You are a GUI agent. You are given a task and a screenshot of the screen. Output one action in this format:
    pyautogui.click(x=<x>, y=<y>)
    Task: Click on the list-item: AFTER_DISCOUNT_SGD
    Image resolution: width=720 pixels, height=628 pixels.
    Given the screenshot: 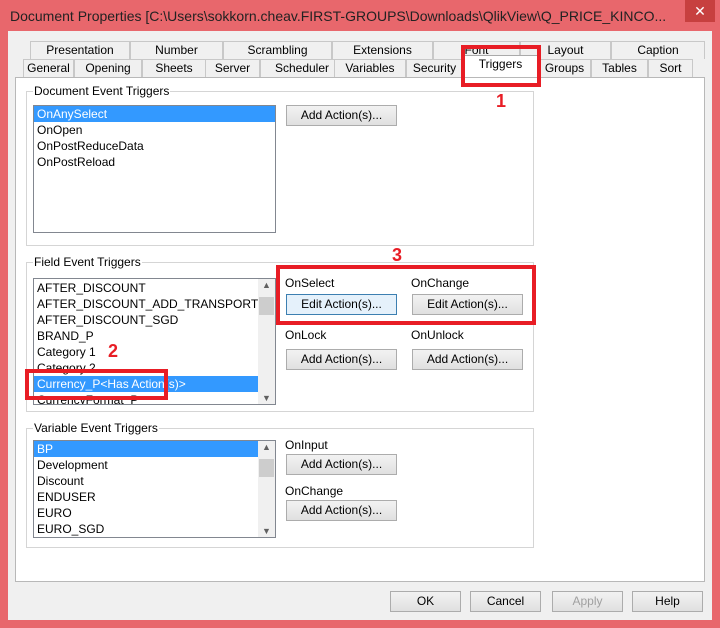 What is the action you would take?
    pyautogui.click(x=146, y=320)
    